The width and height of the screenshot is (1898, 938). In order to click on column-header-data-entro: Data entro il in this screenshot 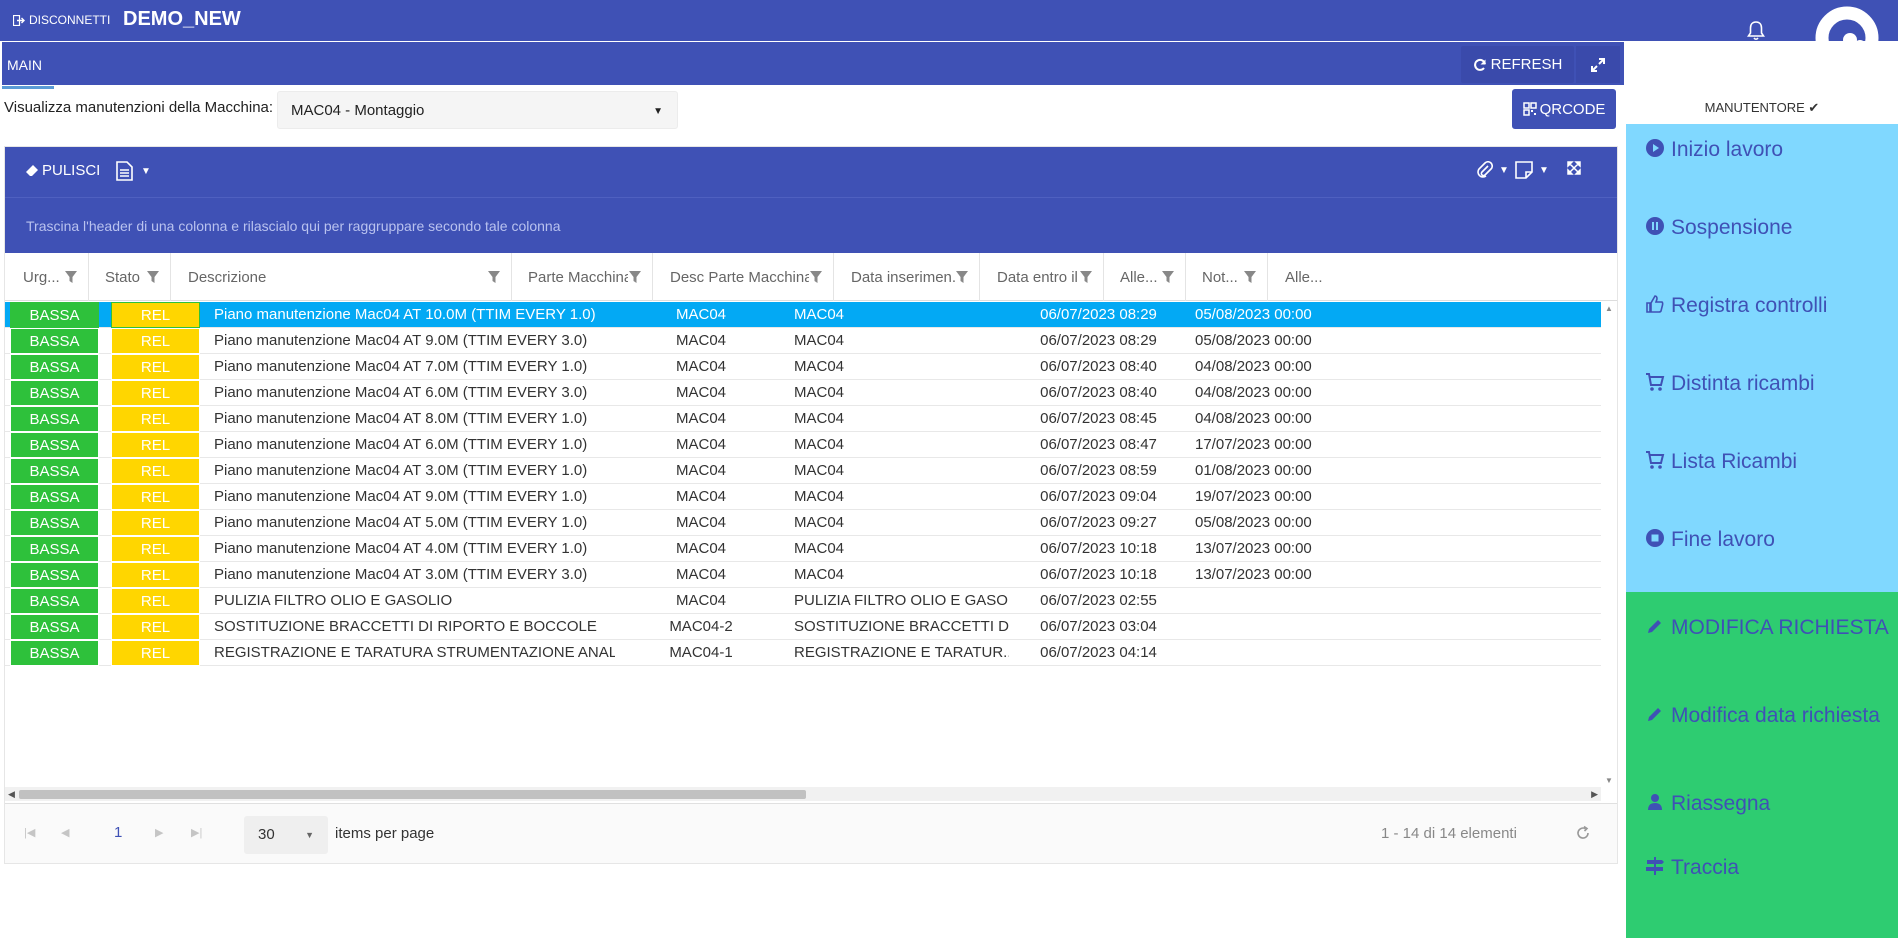, I will do `click(1042, 277)`.